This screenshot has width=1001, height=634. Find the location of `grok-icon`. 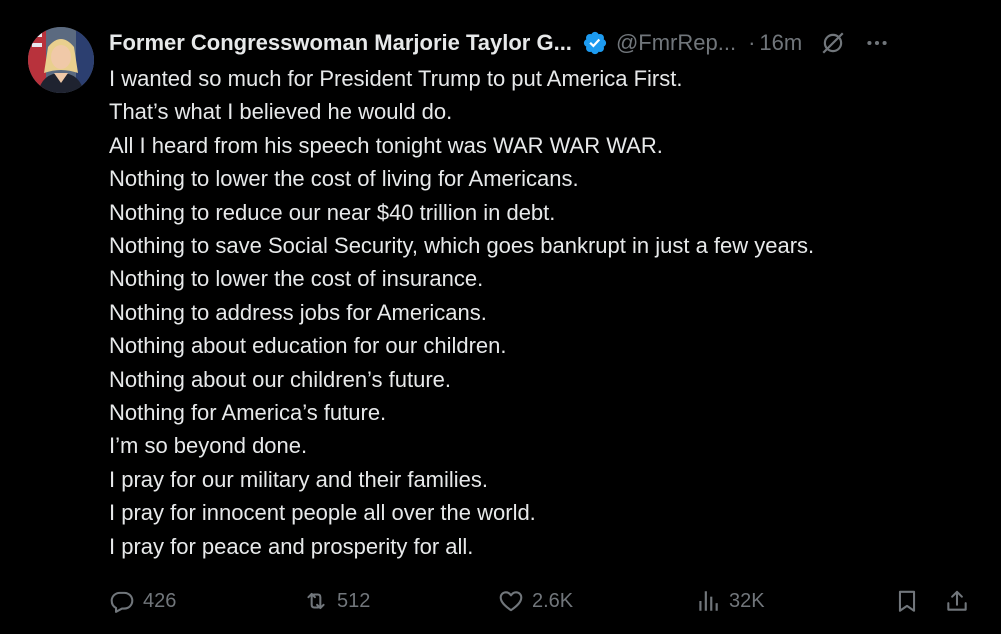

grok-icon is located at coordinates (833, 43).